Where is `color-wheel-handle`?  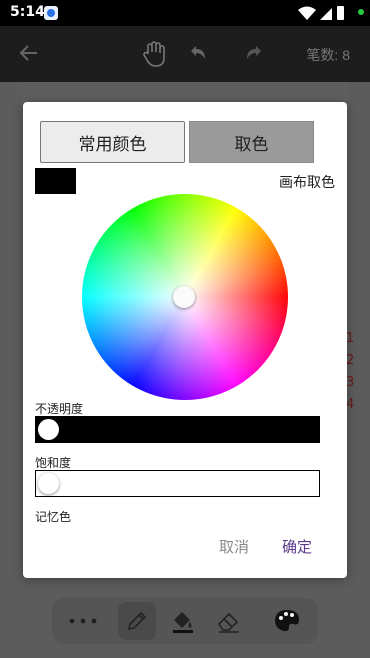
color-wheel-handle is located at coordinates (184, 297).